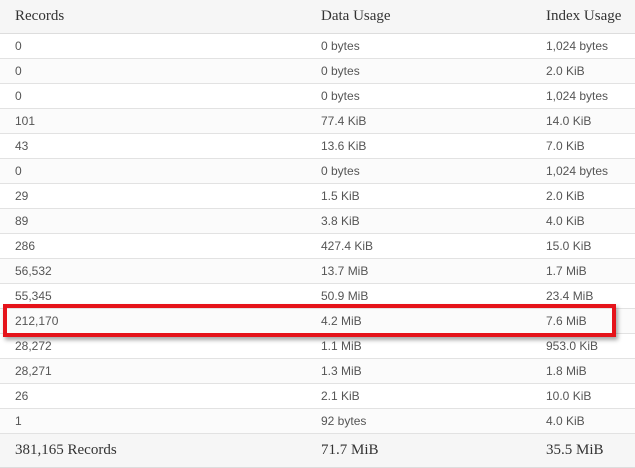 This screenshot has height=468, width=635. What do you see at coordinates (418, 421) in the screenshot?
I see `cell-data-usage: 92 bytes` at bounding box center [418, 421].